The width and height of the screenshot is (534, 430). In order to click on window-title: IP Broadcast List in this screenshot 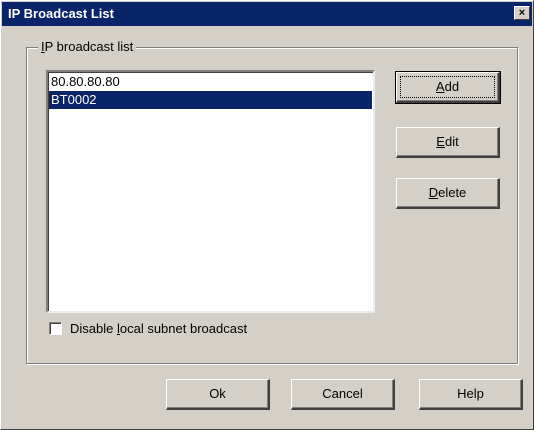, I will do `click(61, 13)`.